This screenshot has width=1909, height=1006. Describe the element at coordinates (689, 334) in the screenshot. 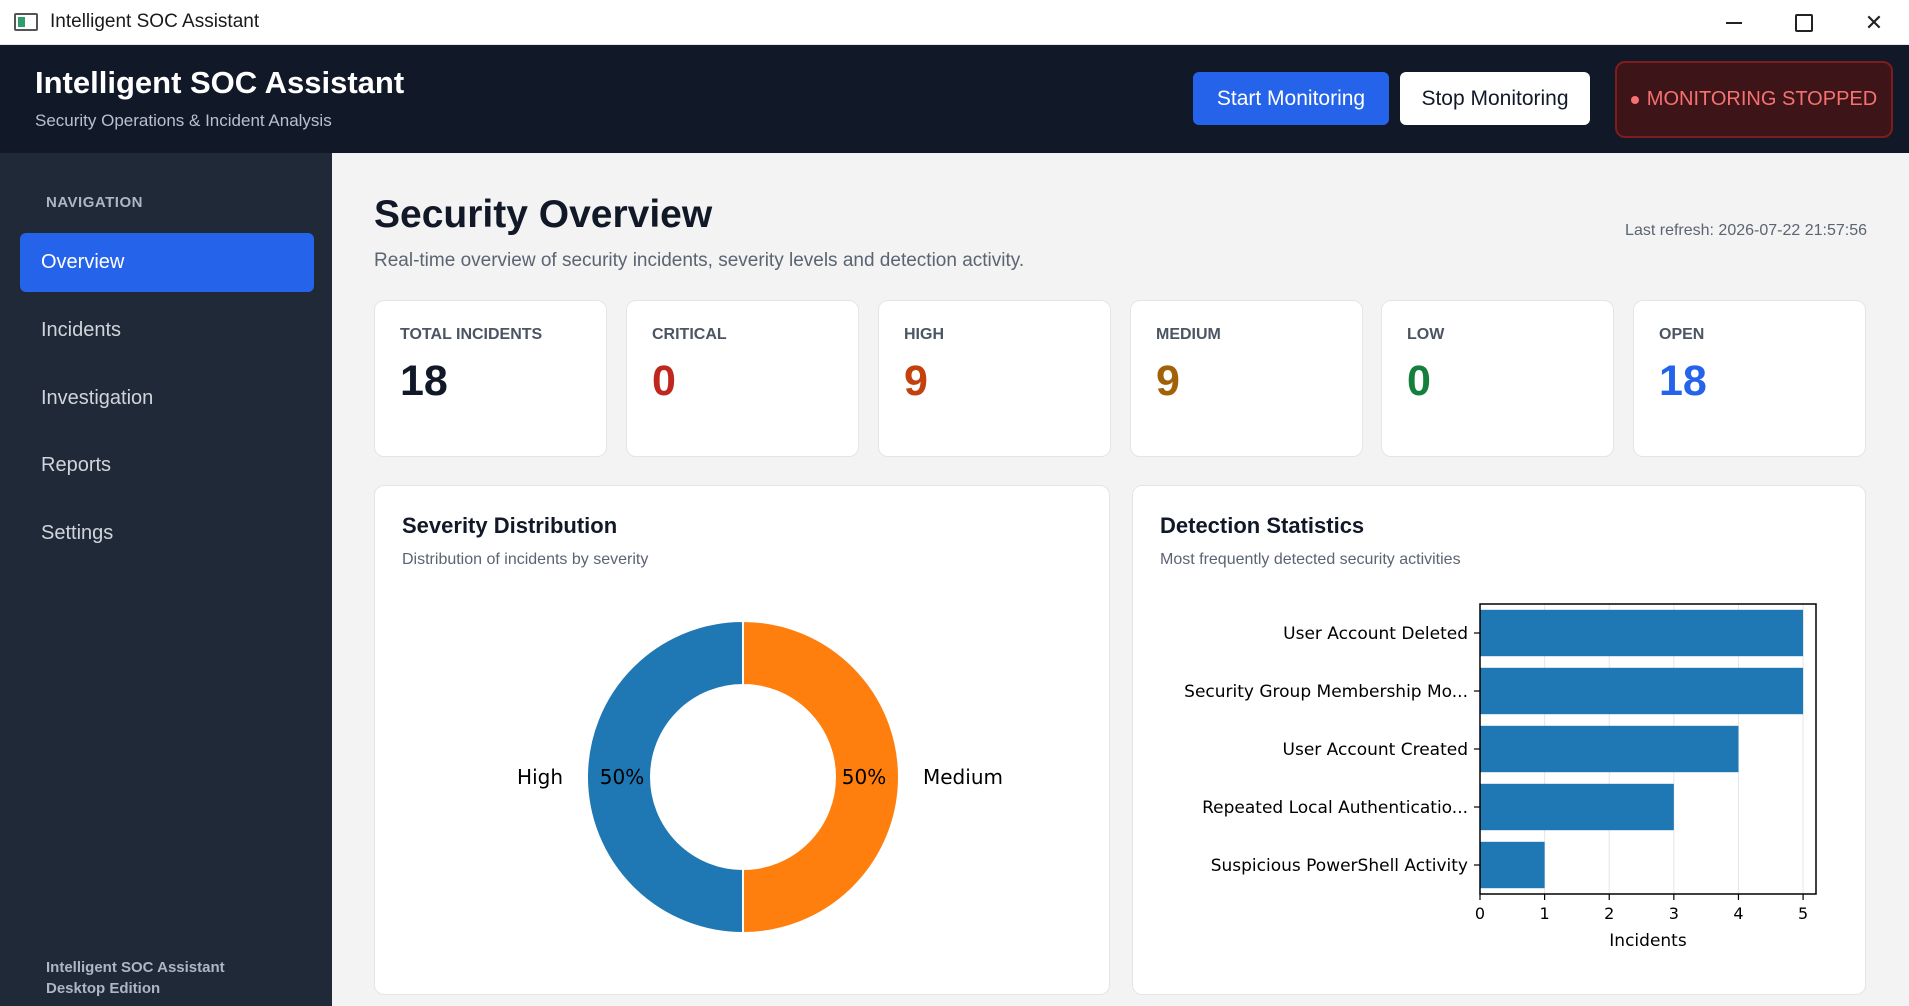

I see `stat-label: CRITICAL` at that location.